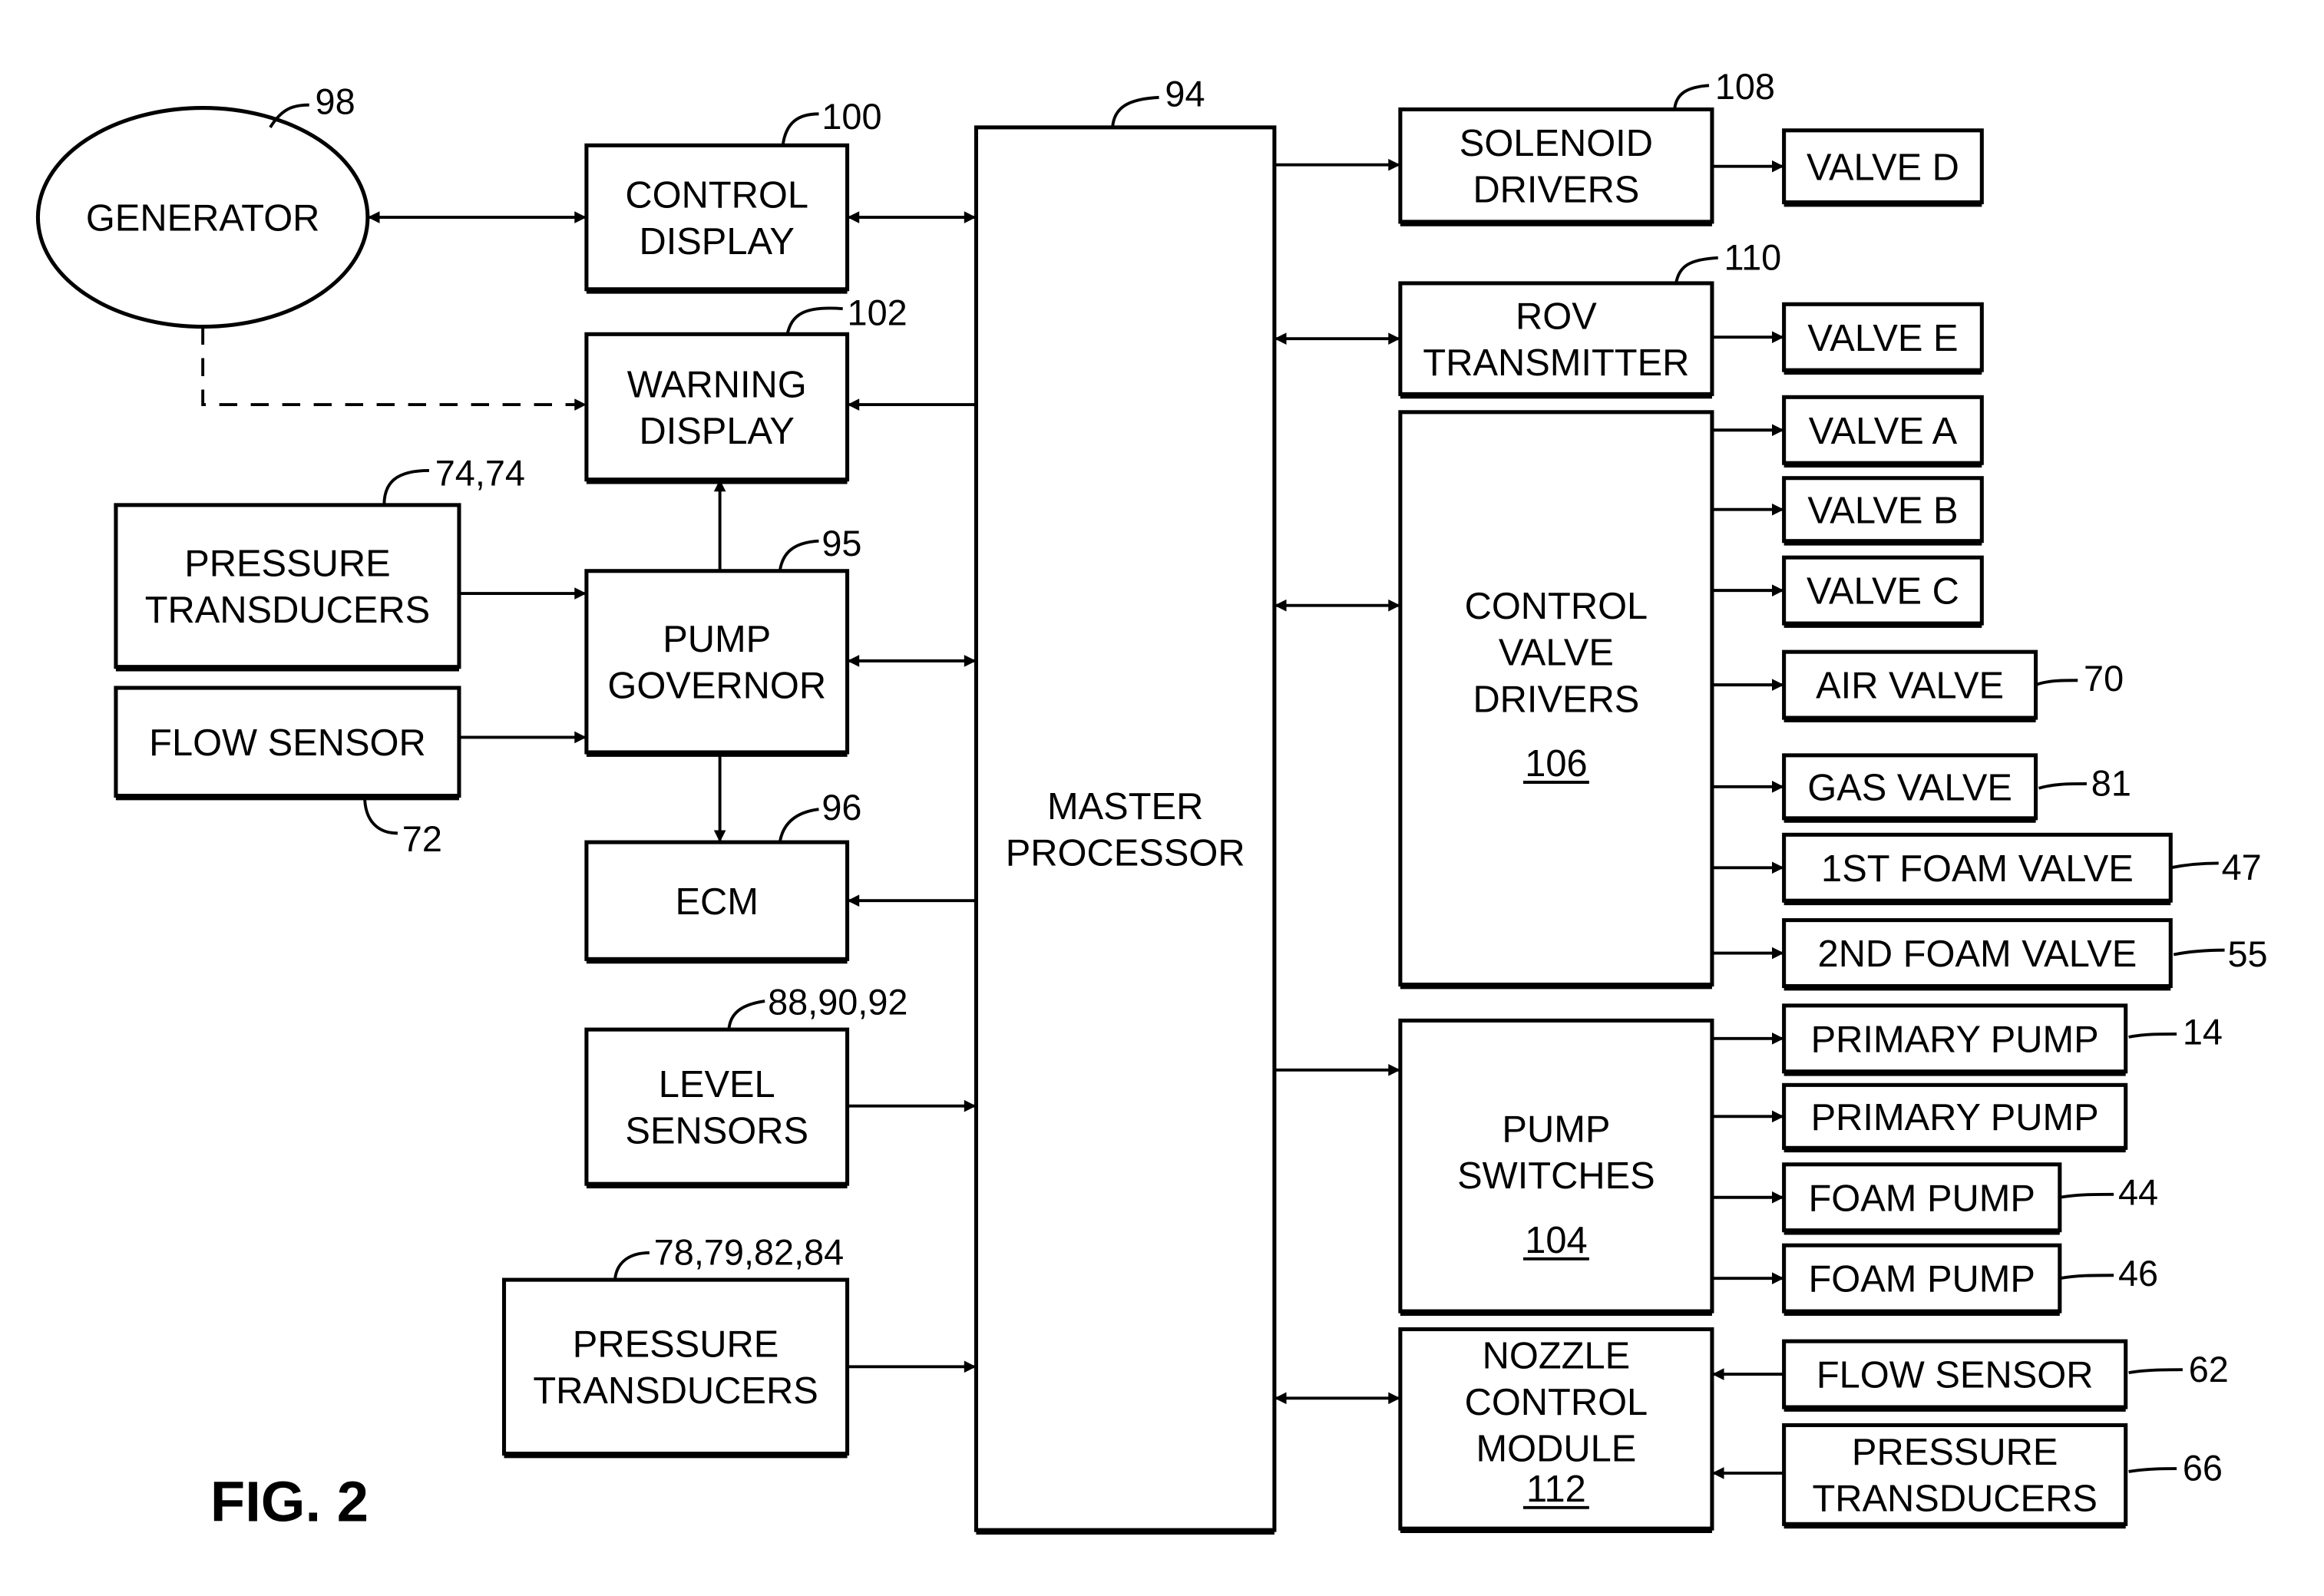 This screenshot has width=2324, height=1596. I want to click on node-valve-e: VALVE E, so click(1883, 338).